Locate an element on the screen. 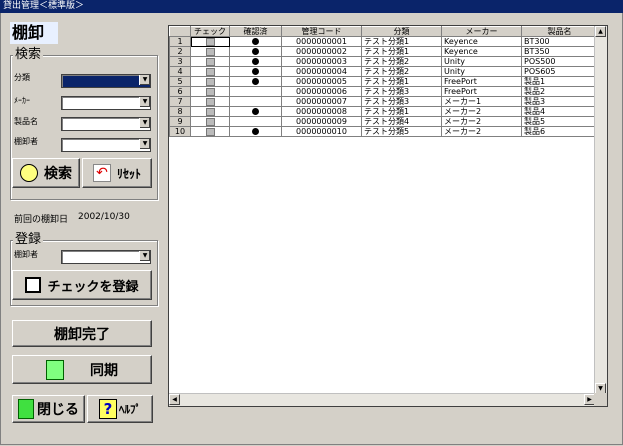 The height and width of the screenshot is (446, 623). table-row: 7 0000000007 テスト分類3 メーカー1 製品3 is located at coordinates (383, 101).